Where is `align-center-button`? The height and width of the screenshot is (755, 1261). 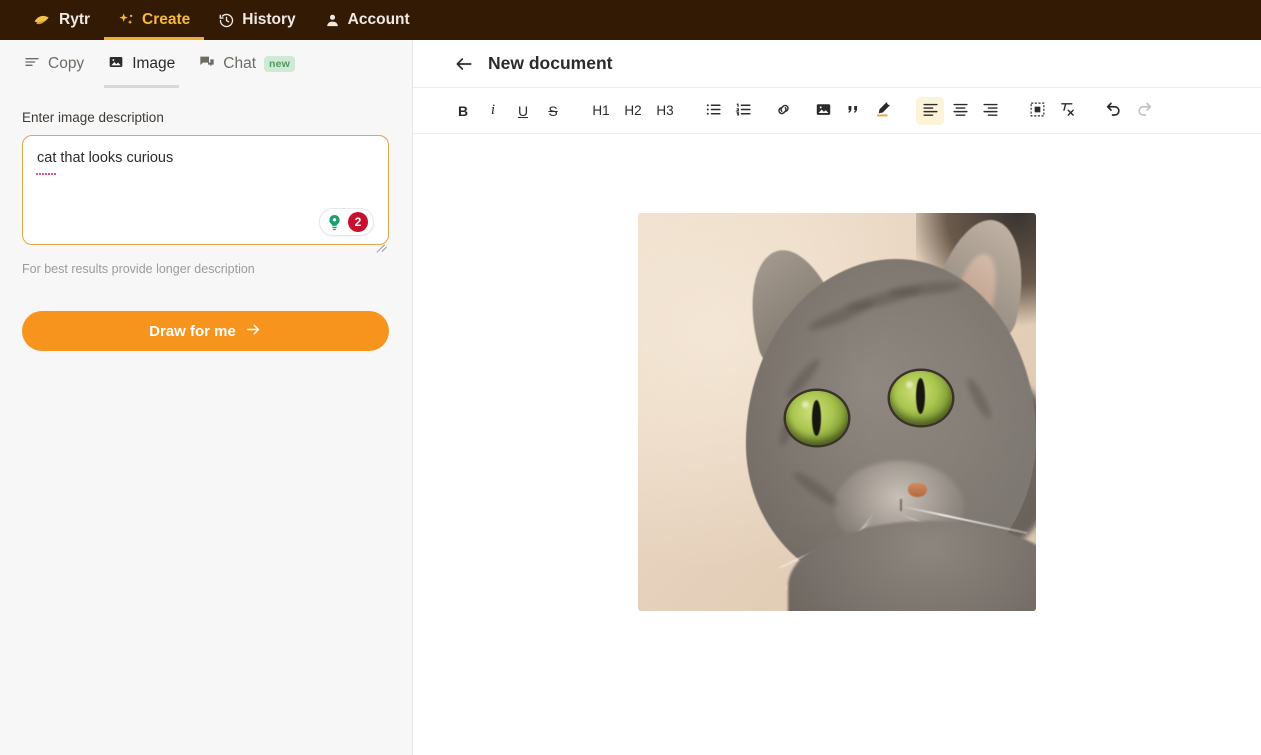
align-center-button is located at coordinates (960, 111).